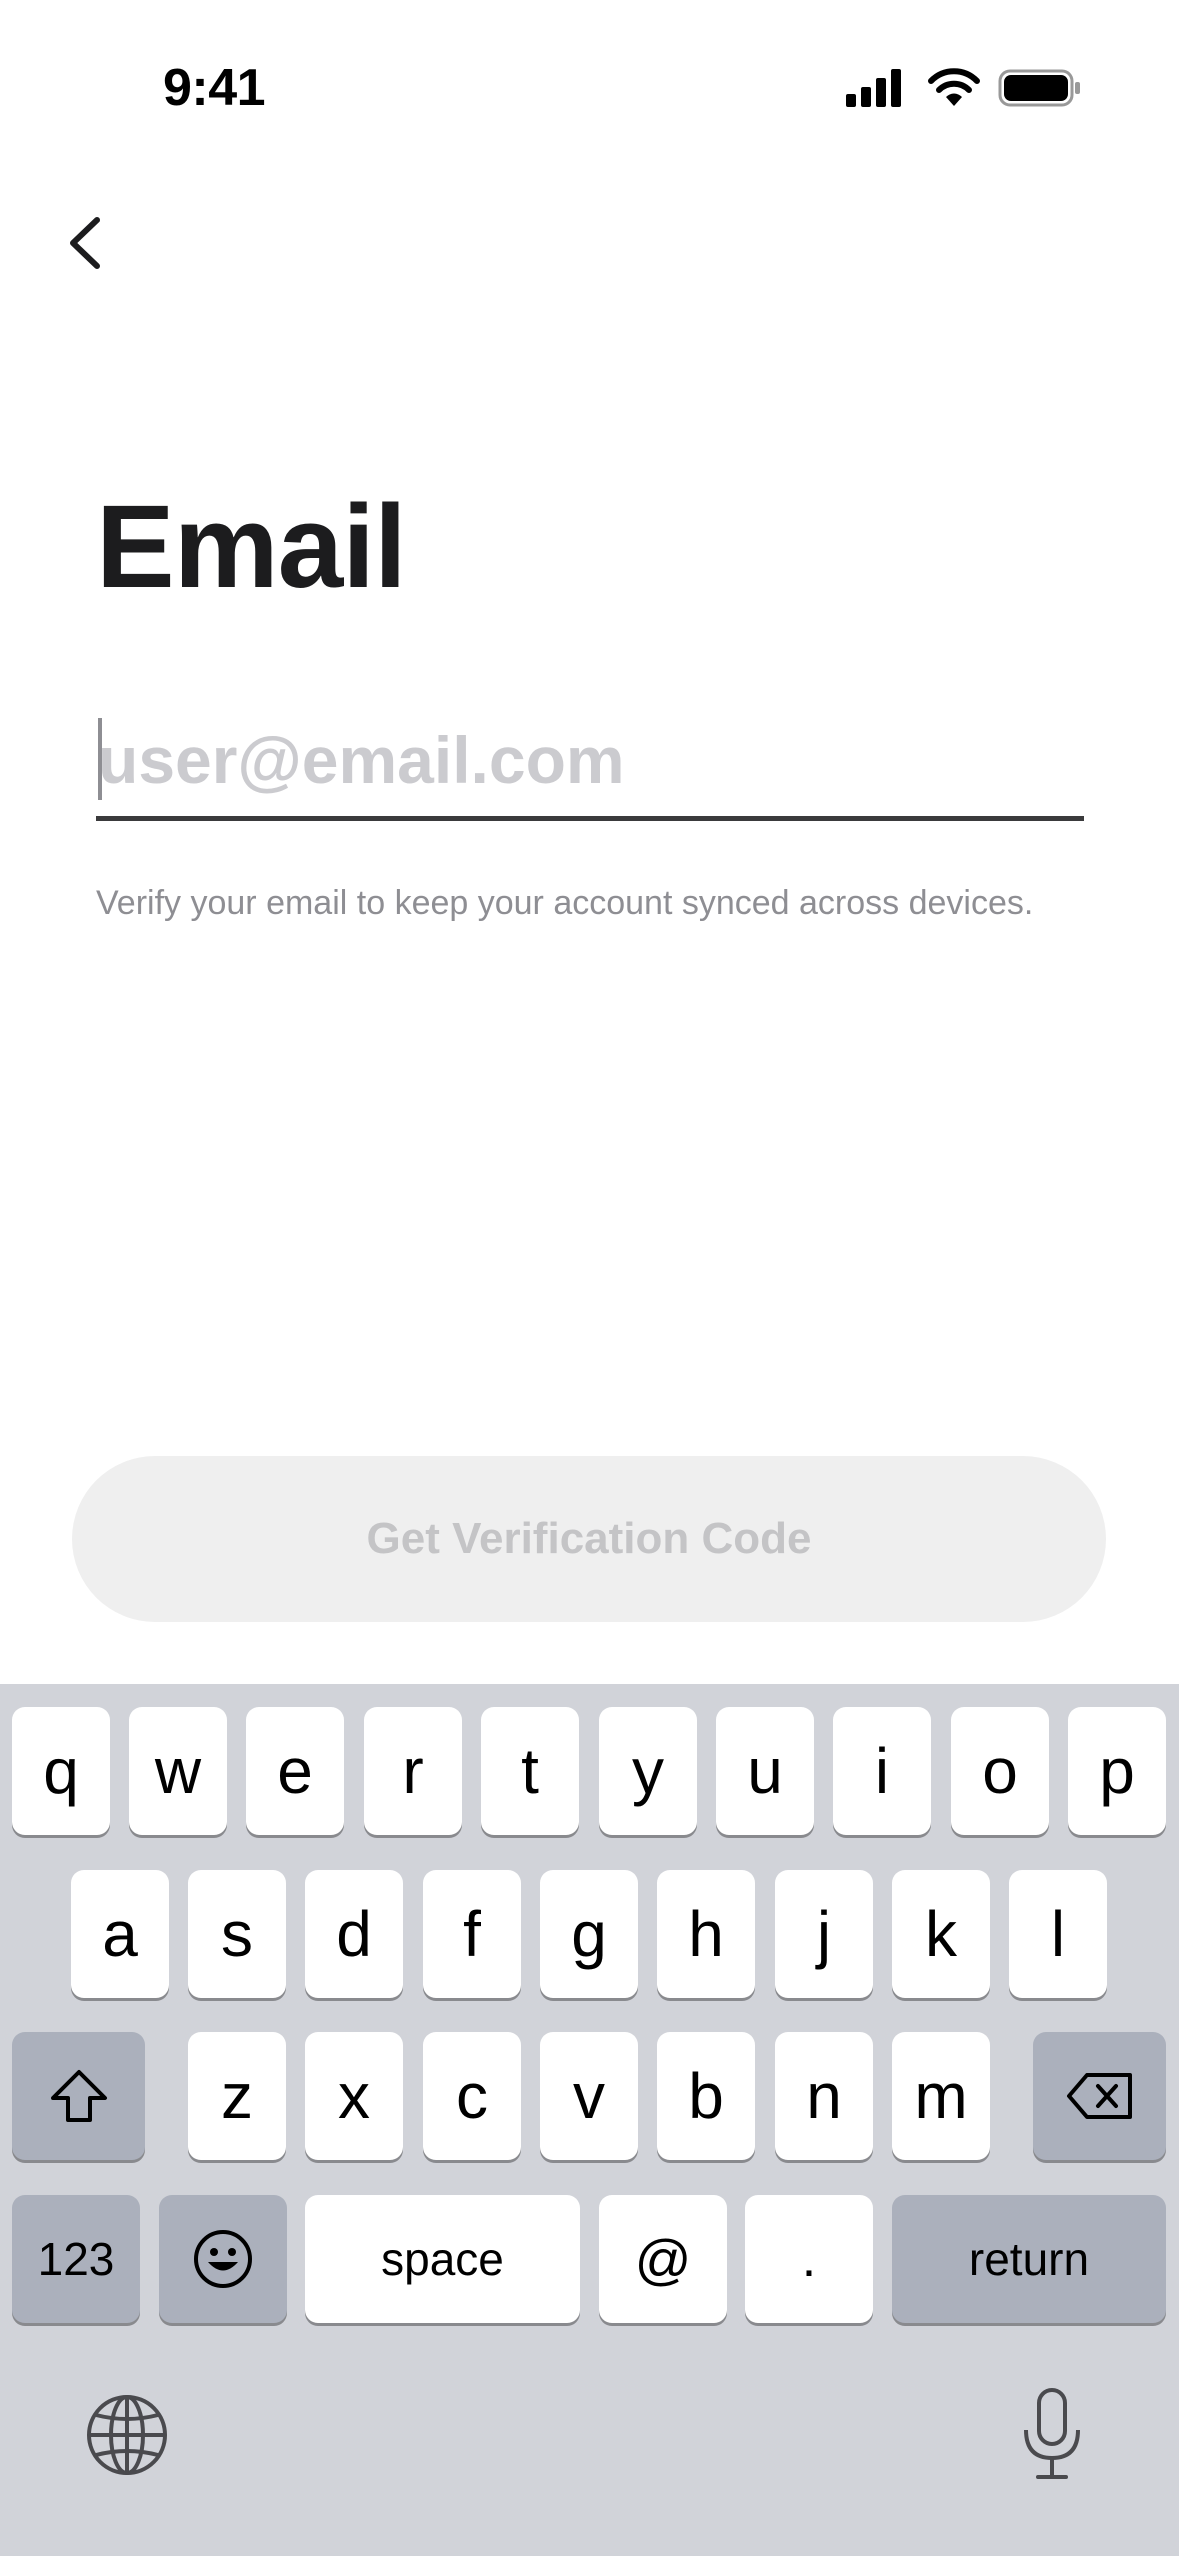 Image resolution: width=1179 pixels, height=2556 pixels. What do you see at coordinates (472, 1934) in the screenshot?
I see `key-f: f` at bounding box center [472, 1934].